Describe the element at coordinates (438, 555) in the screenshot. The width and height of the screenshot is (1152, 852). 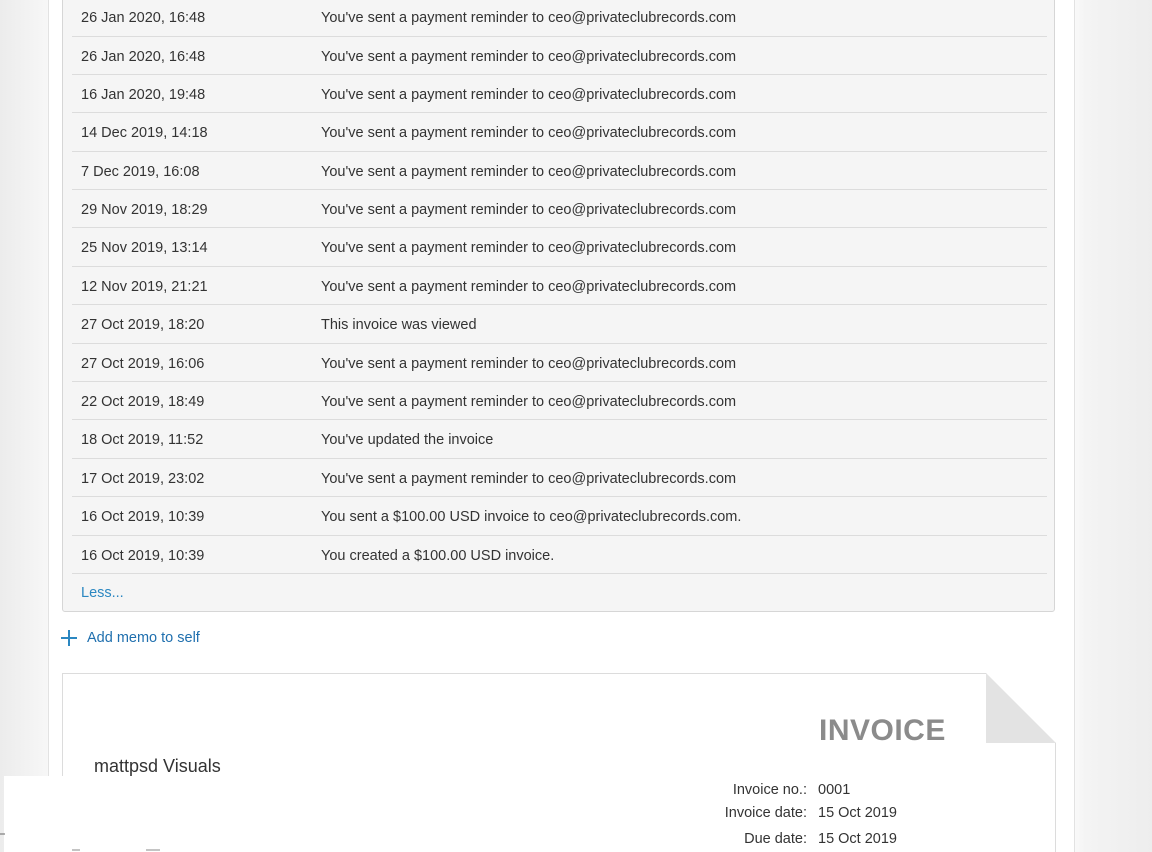
I see `history-description: You created a $100.00 USD invoice.` at that location.